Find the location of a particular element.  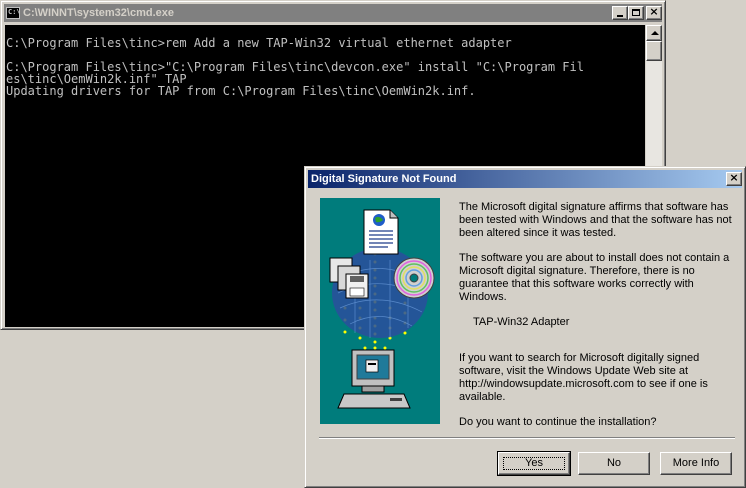

dialog-close-button: × is located at coordinates (734, 178).